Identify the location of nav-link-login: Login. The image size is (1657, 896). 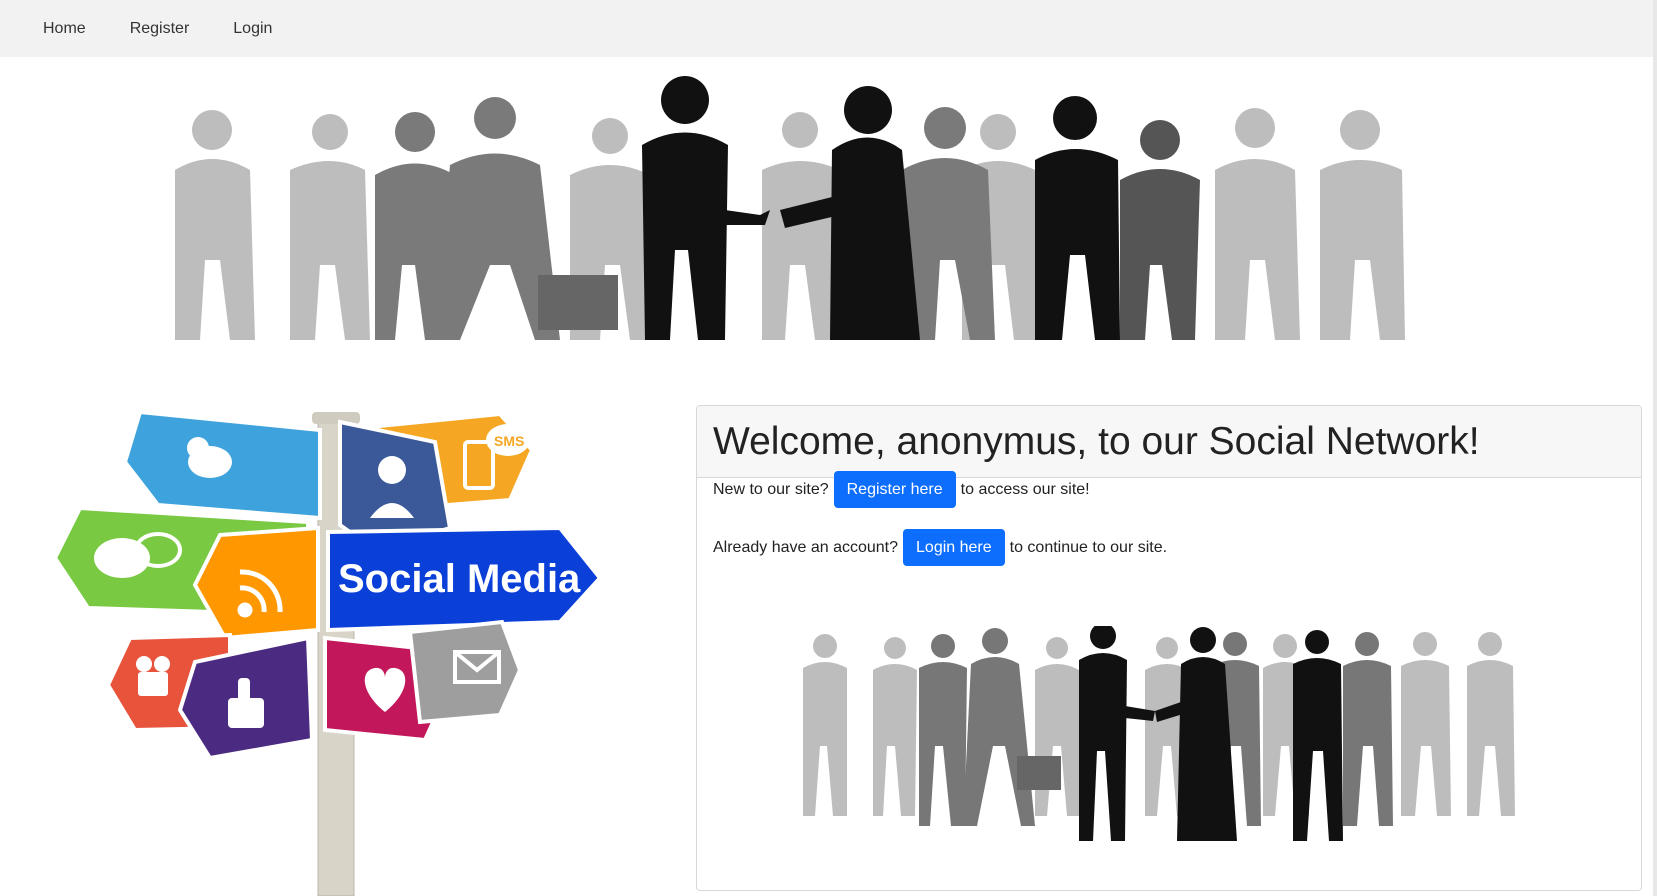
(252, 29).